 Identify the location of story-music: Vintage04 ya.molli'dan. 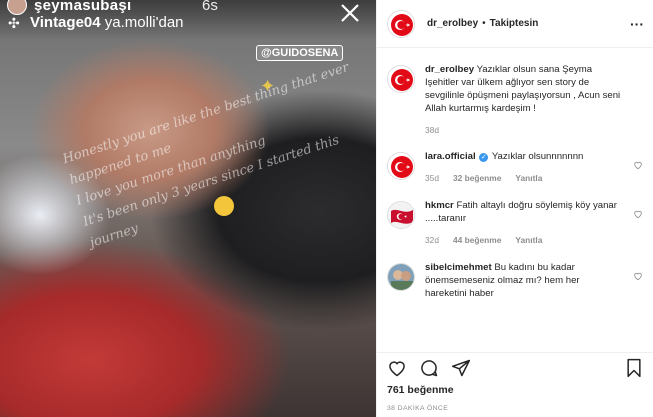
(107, 22).